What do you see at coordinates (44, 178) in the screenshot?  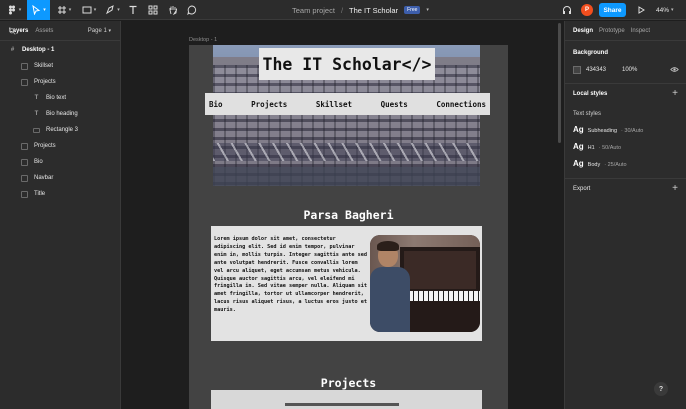 I see `layer-label: Navbar` at bounding box center [44, 178].